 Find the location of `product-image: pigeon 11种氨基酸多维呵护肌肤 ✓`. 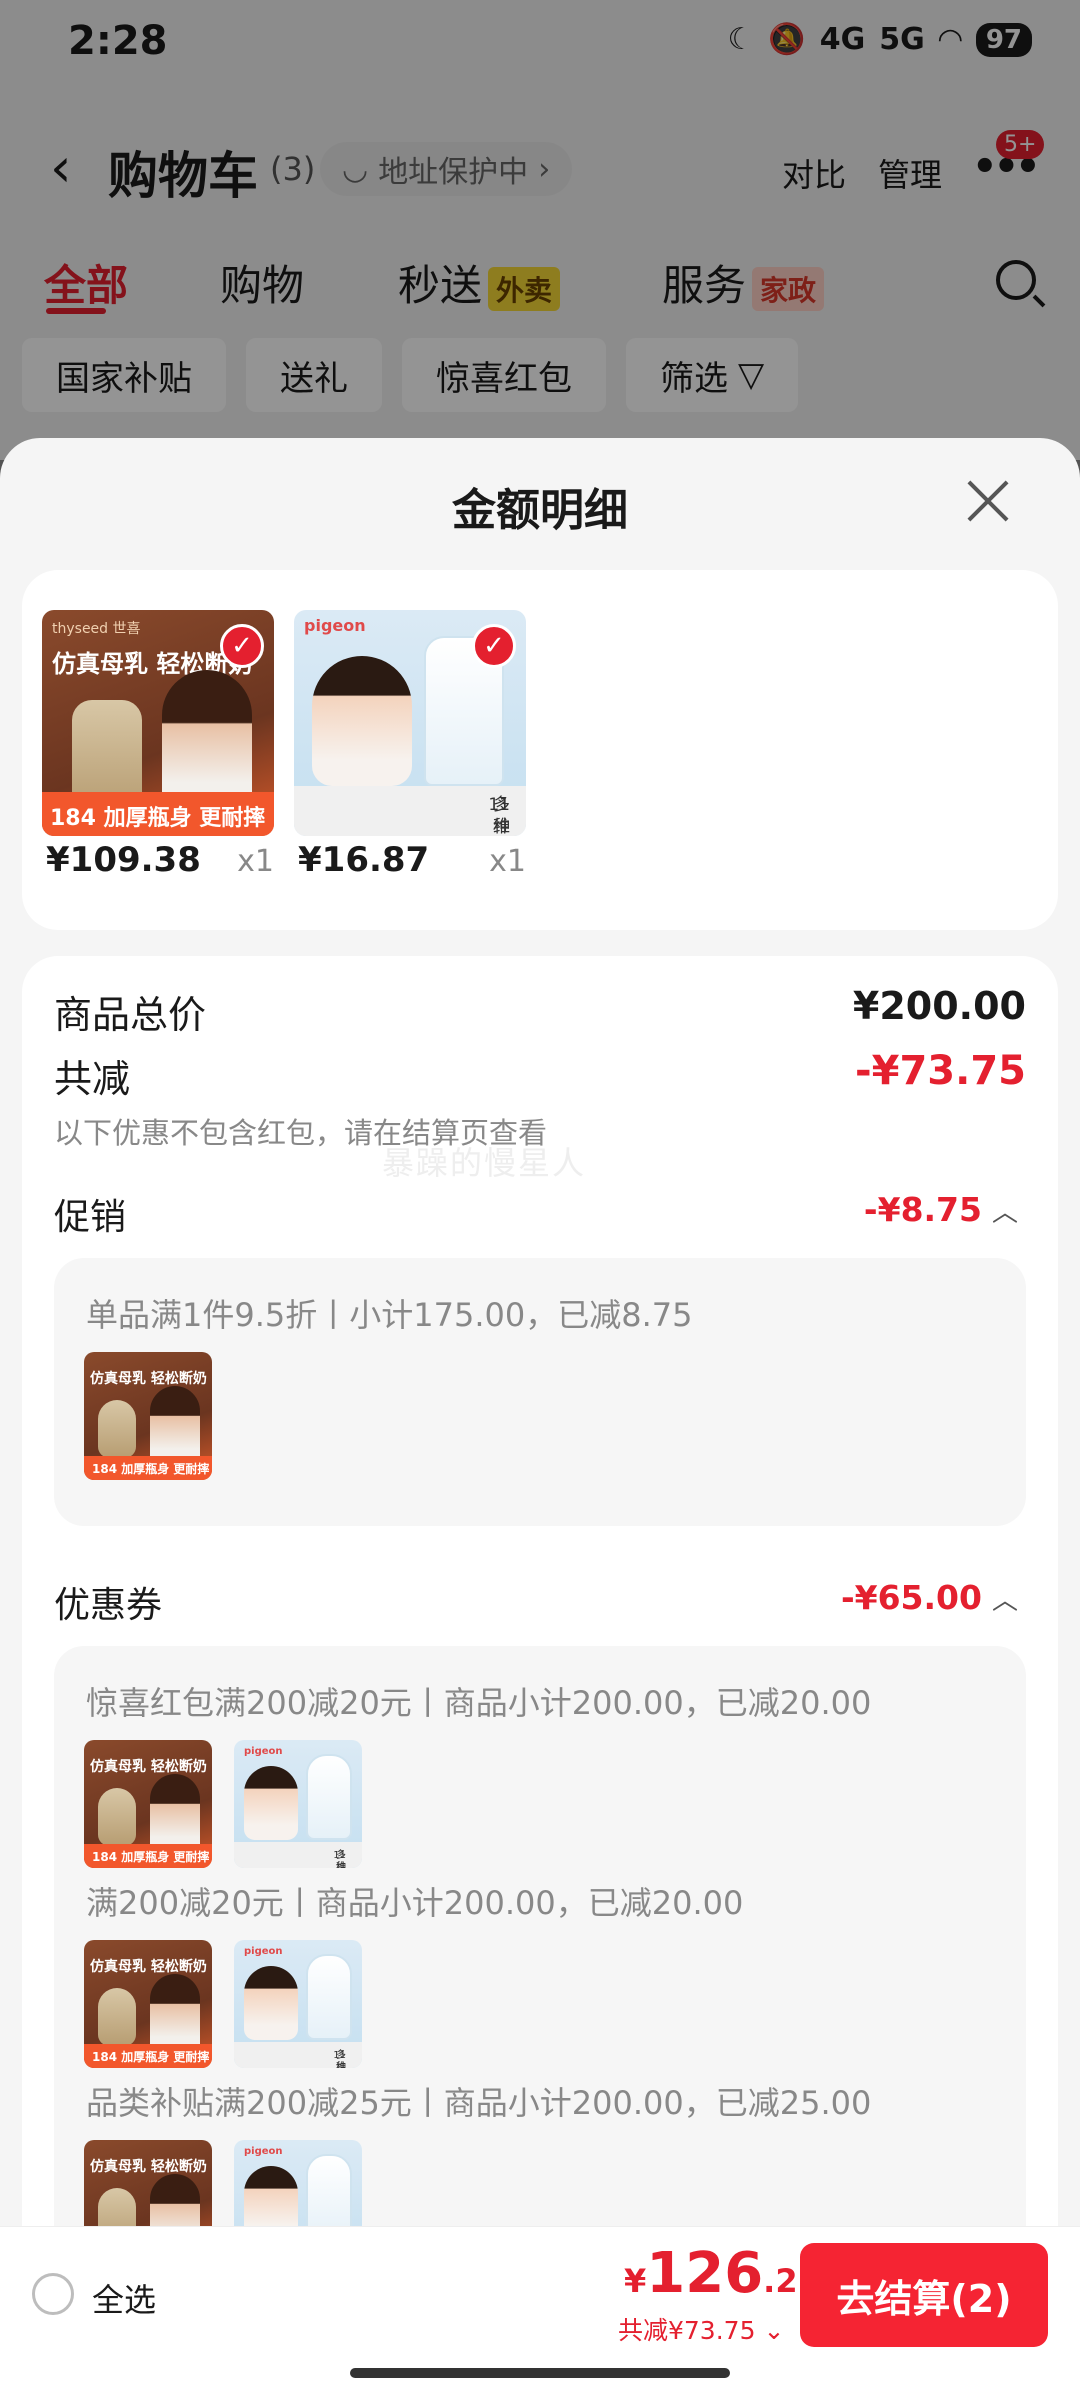

product-image: pigeon 11种氨基酸多维呵护肌肤 ✓ is located at coordinates (410, 723).